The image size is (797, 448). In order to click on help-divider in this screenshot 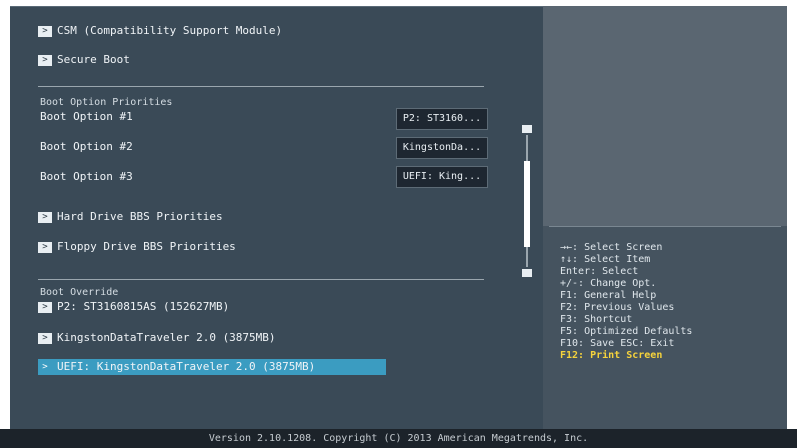, I will do `click(665, 226)`.